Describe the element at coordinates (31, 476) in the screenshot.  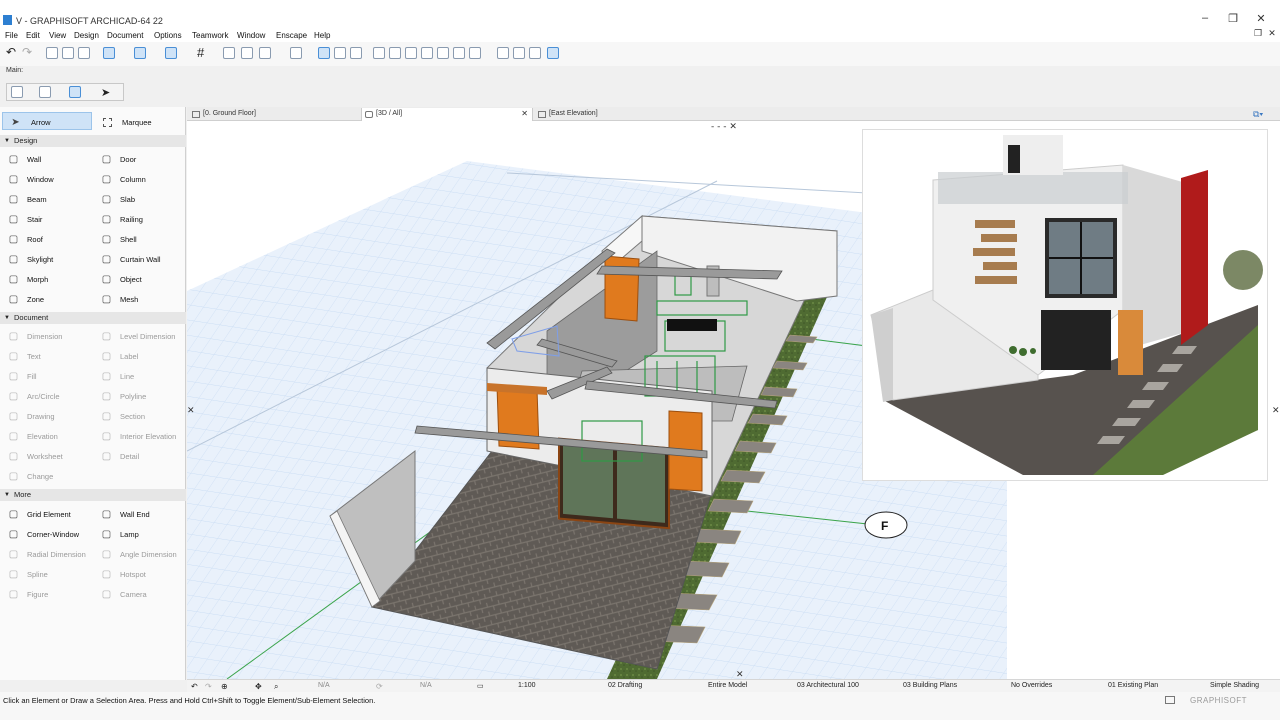
I see `tool-change: ▢ Change` at that location.